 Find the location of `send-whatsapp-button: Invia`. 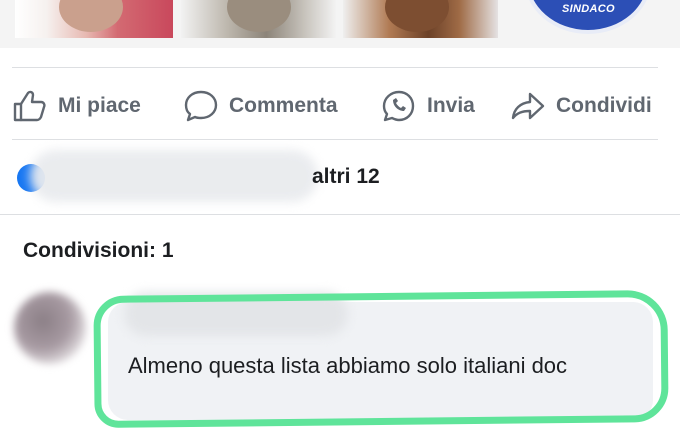

send-whatsapp-button: Invia is located at coordinates (428, 106).